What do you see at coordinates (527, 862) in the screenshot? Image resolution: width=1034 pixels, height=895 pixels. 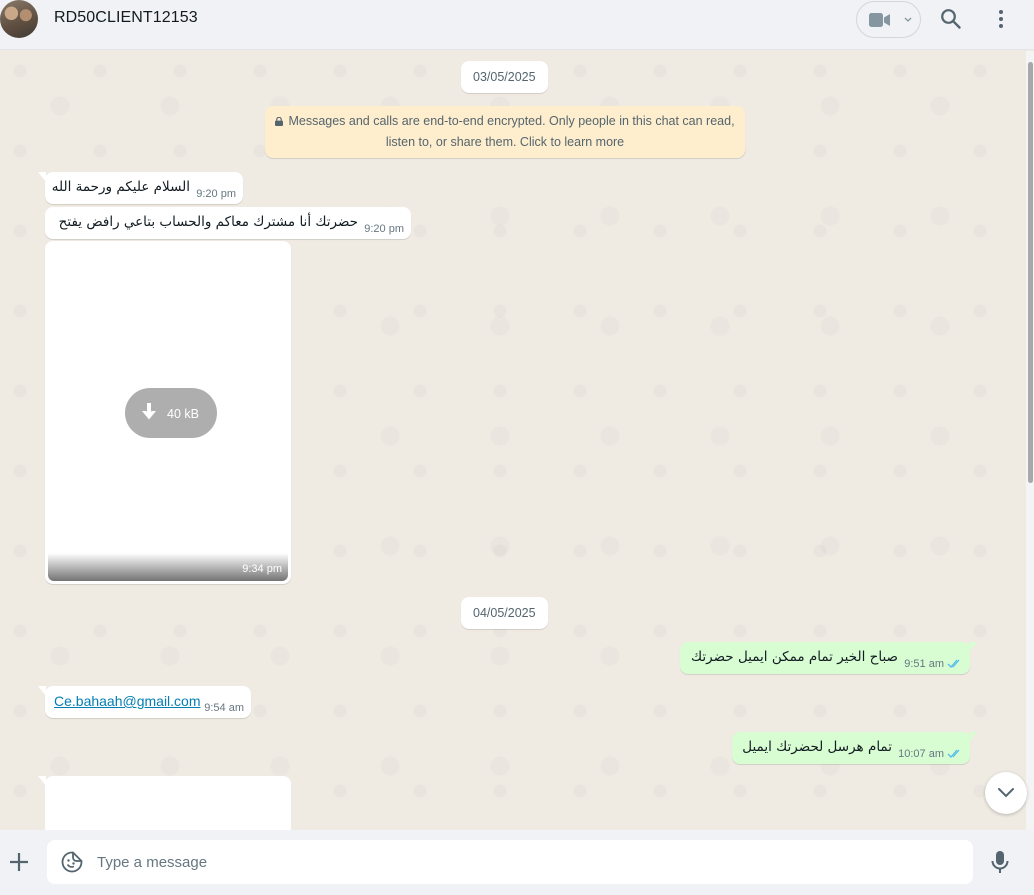 I see `message-input` at bounding box center [527, 862].